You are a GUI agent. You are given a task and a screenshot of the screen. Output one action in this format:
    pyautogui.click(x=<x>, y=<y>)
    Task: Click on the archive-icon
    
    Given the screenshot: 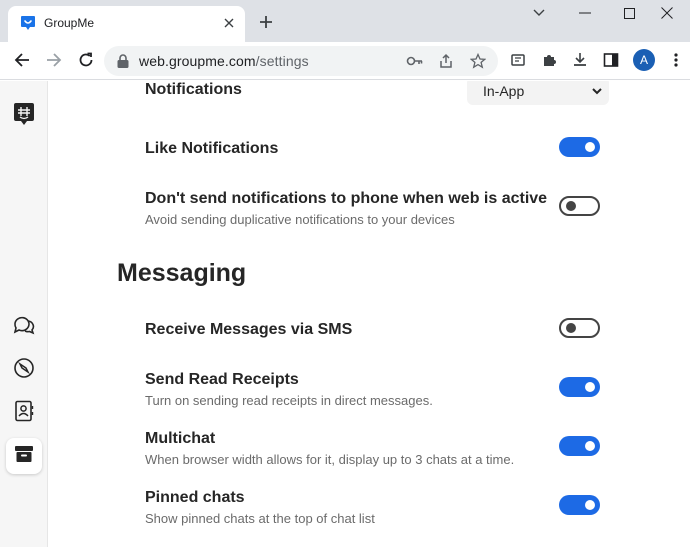 What is the action you would take?
    pyautogui.click(x=24, y=456)
    